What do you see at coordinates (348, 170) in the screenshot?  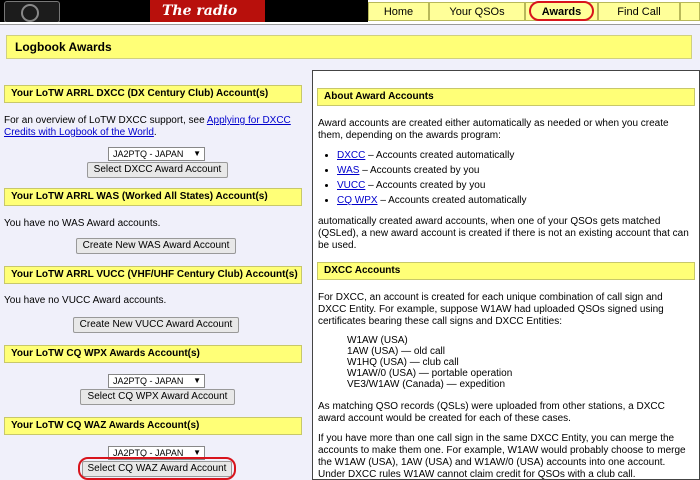 I see `was-link: WAS` at bounding box center [348, 170].